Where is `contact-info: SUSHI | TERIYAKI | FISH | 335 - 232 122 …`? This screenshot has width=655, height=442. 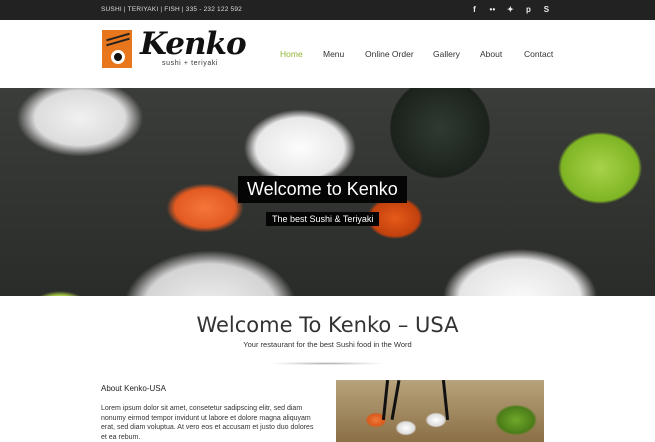
contact-info: SUSHI | TERIYAKI | FISH | 335 - 232 122 … is located at coordinates (171, 9).